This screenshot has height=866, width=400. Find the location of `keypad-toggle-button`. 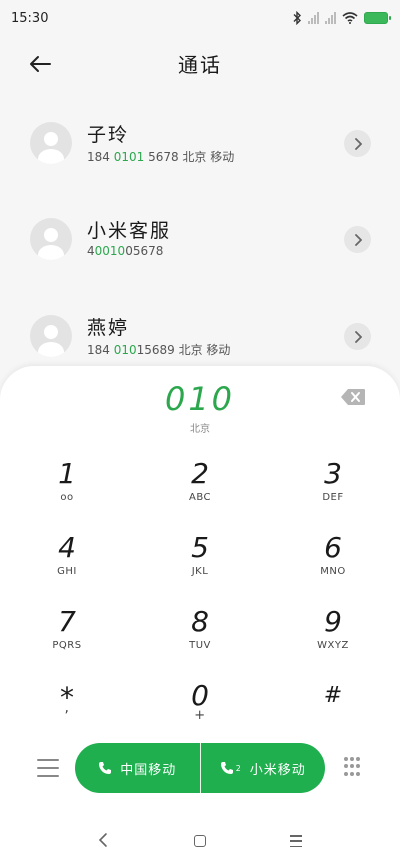

keypad-toggle-button is located at coordinates (353, 767).